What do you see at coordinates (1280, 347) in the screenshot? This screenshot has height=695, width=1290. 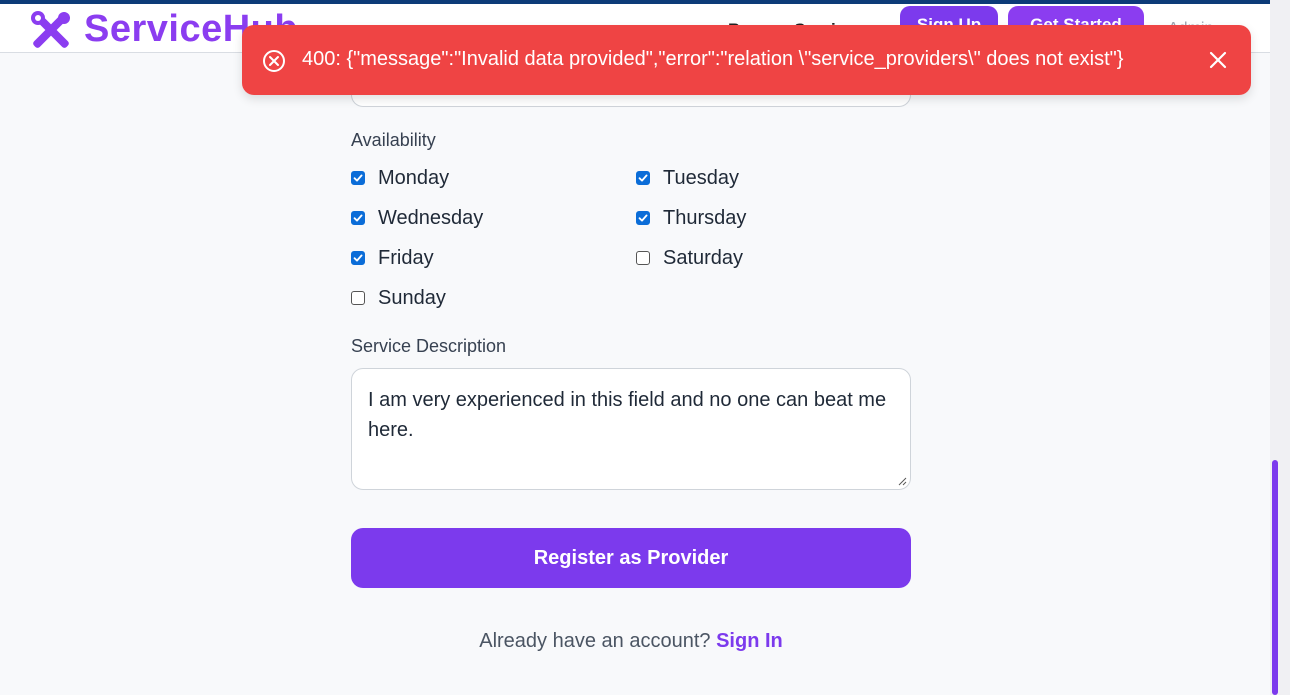 I see `page-scrollbar` at bounding box center [1280, 347].